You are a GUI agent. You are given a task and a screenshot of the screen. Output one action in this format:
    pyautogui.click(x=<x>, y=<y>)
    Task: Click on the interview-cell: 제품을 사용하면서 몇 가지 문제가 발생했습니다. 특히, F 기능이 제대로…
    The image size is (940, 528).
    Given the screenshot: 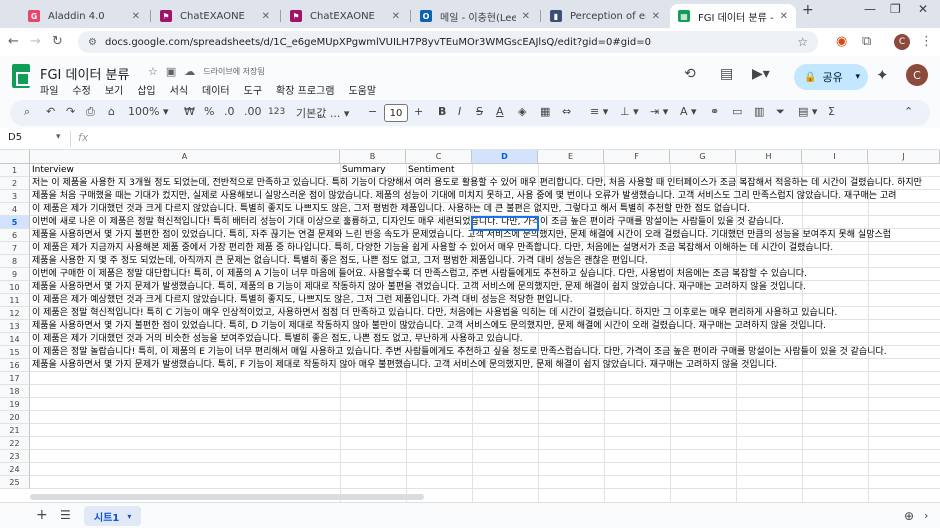 What is the action you would take?
    pyautogui.click(x=403, y=365)
    